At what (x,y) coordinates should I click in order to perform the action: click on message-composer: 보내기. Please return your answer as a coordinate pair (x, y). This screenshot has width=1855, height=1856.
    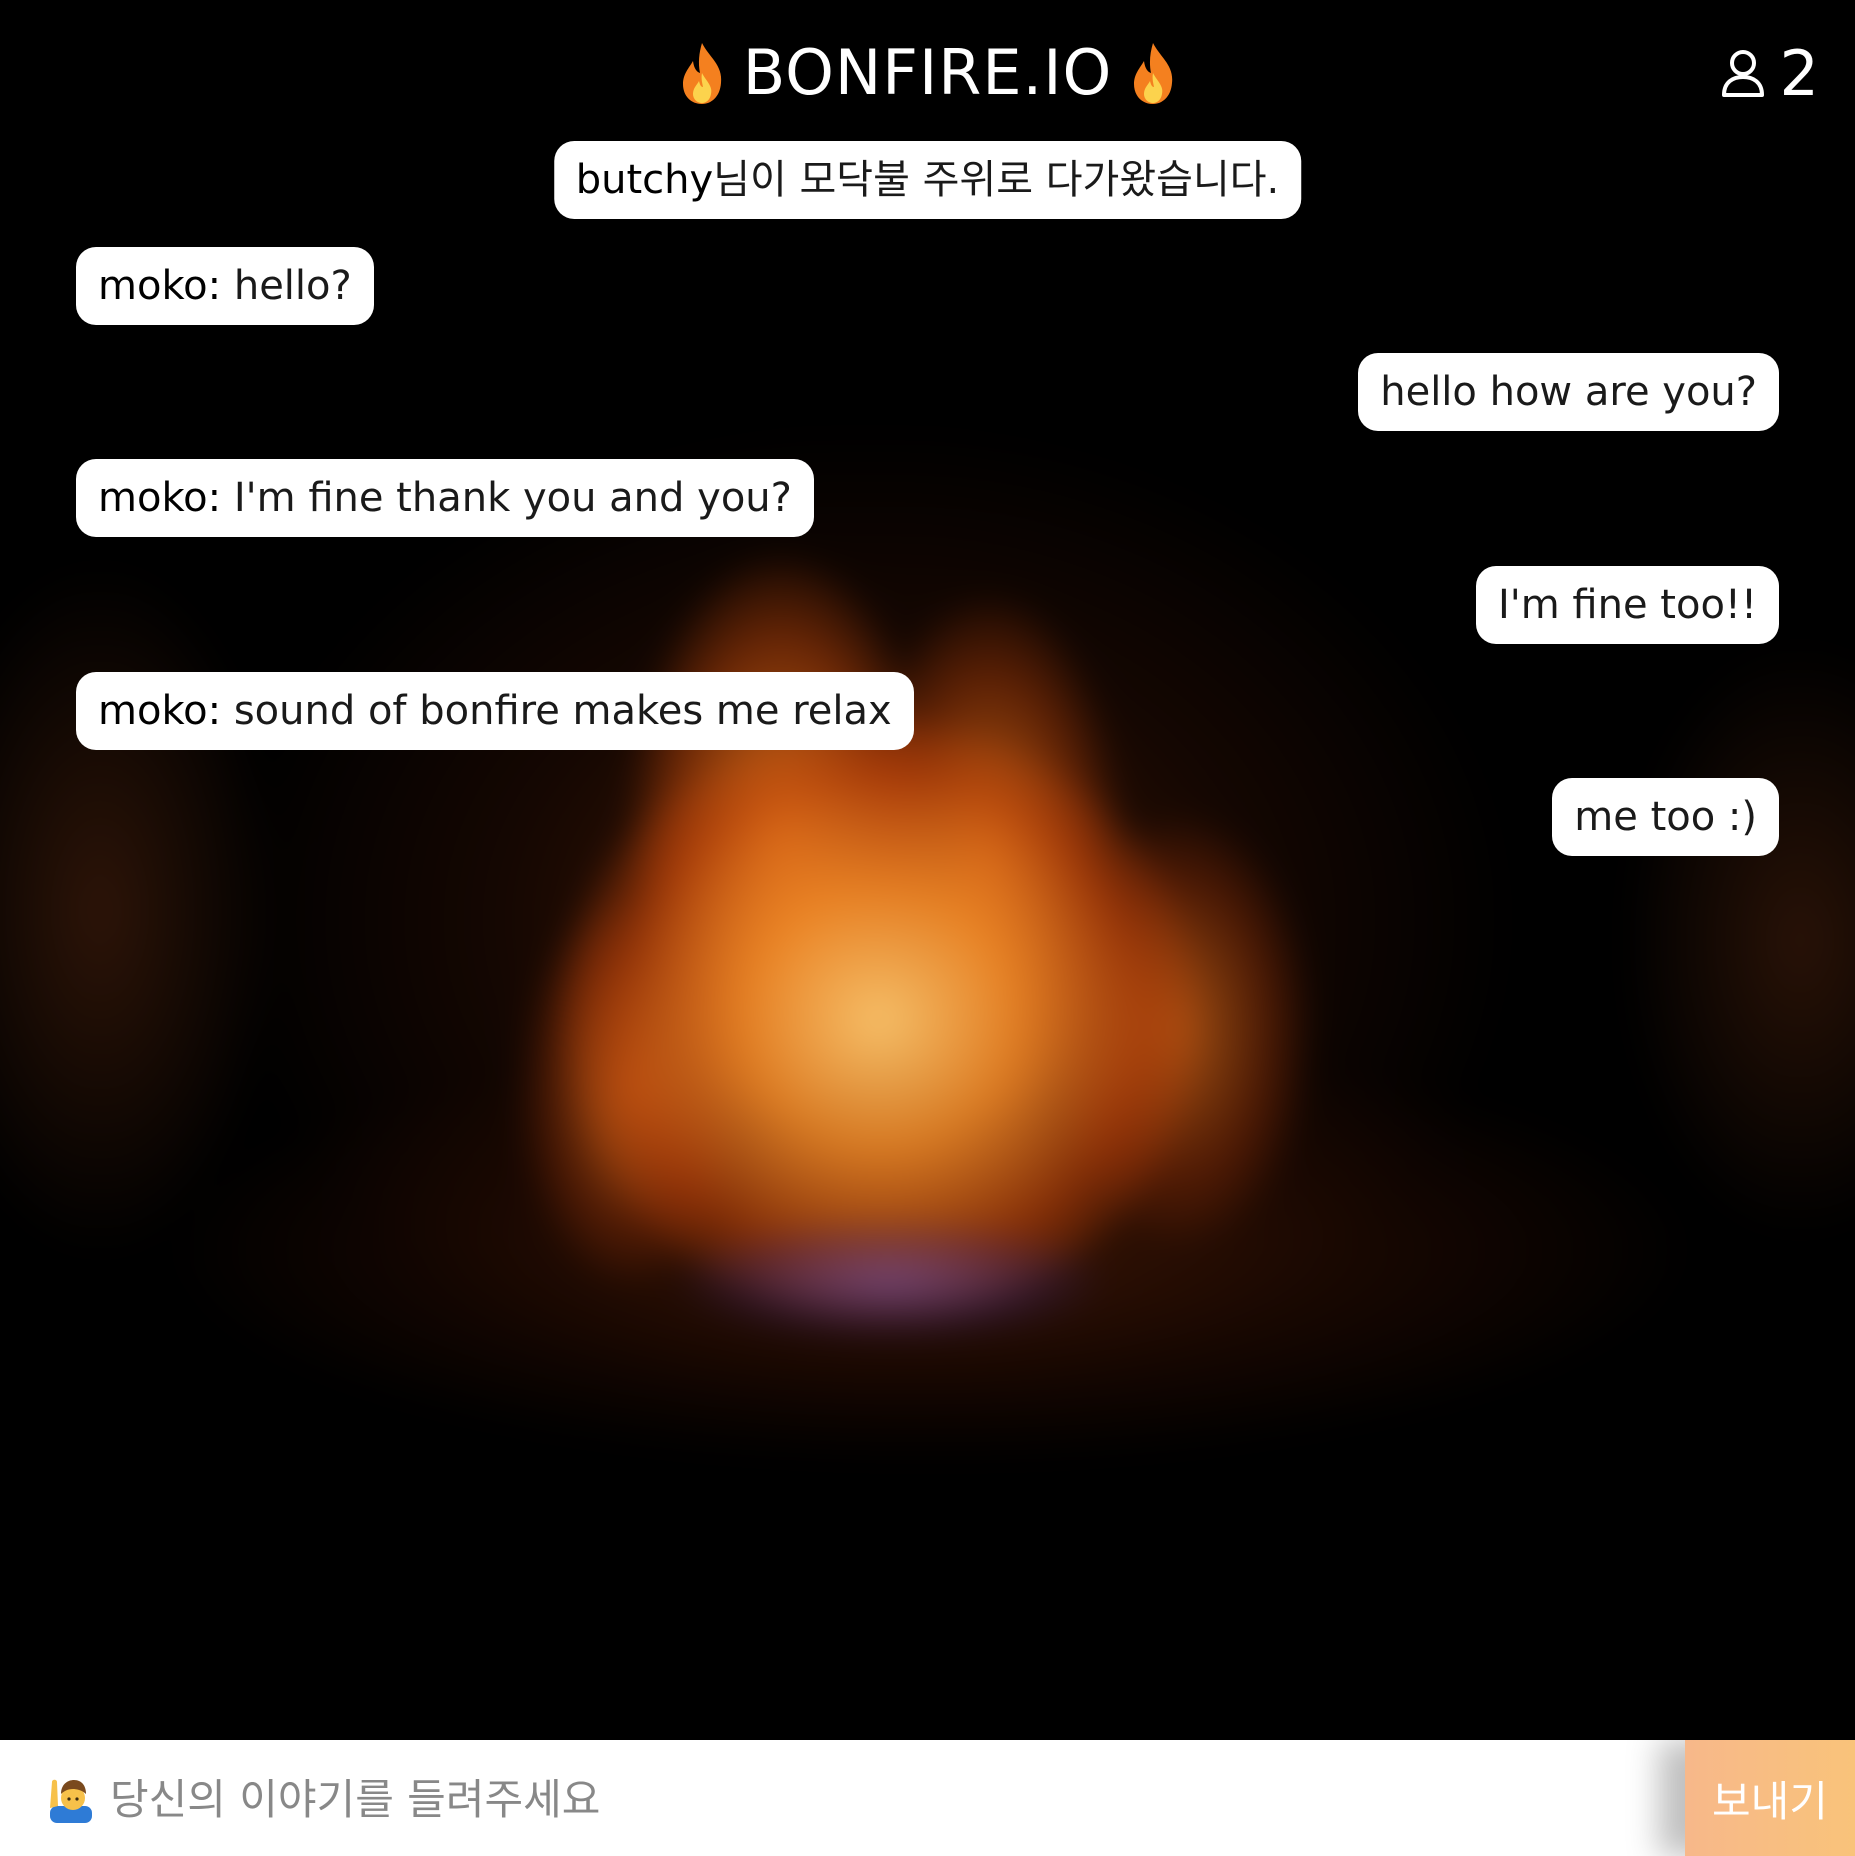
    Looking at the image, I should click on (927, 1796).